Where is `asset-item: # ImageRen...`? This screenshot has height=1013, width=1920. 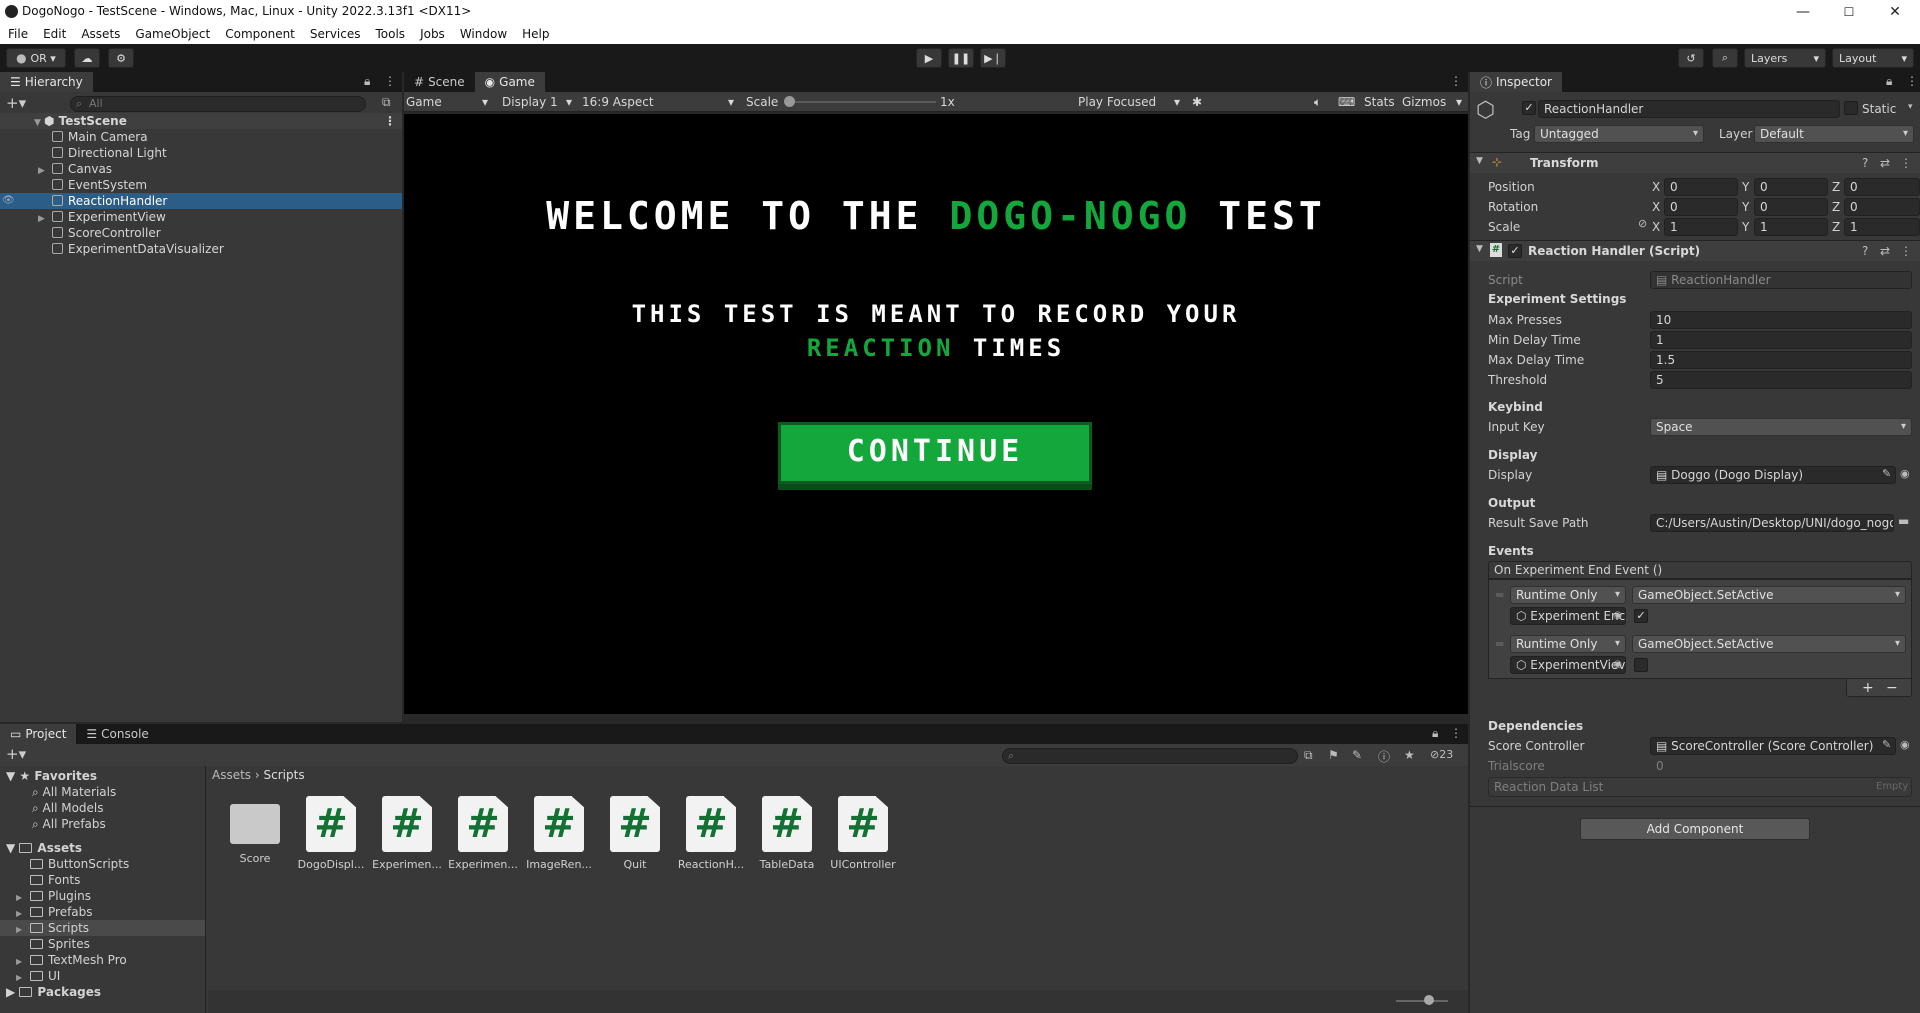
asset-item: # ImageRen... is located at coordinates (559, 833).